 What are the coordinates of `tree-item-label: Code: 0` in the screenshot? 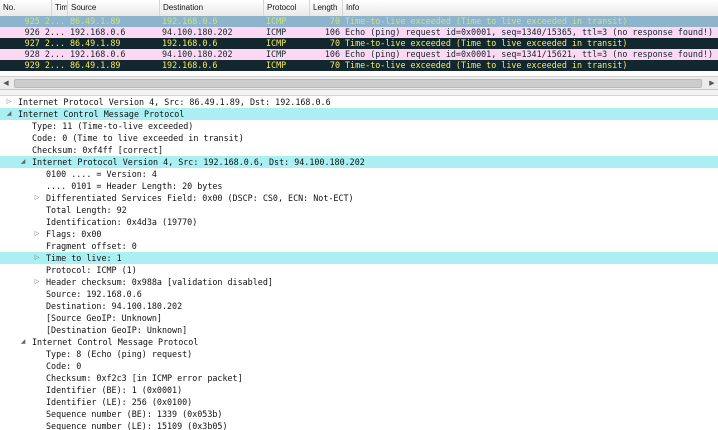 It's located at (64, 366).